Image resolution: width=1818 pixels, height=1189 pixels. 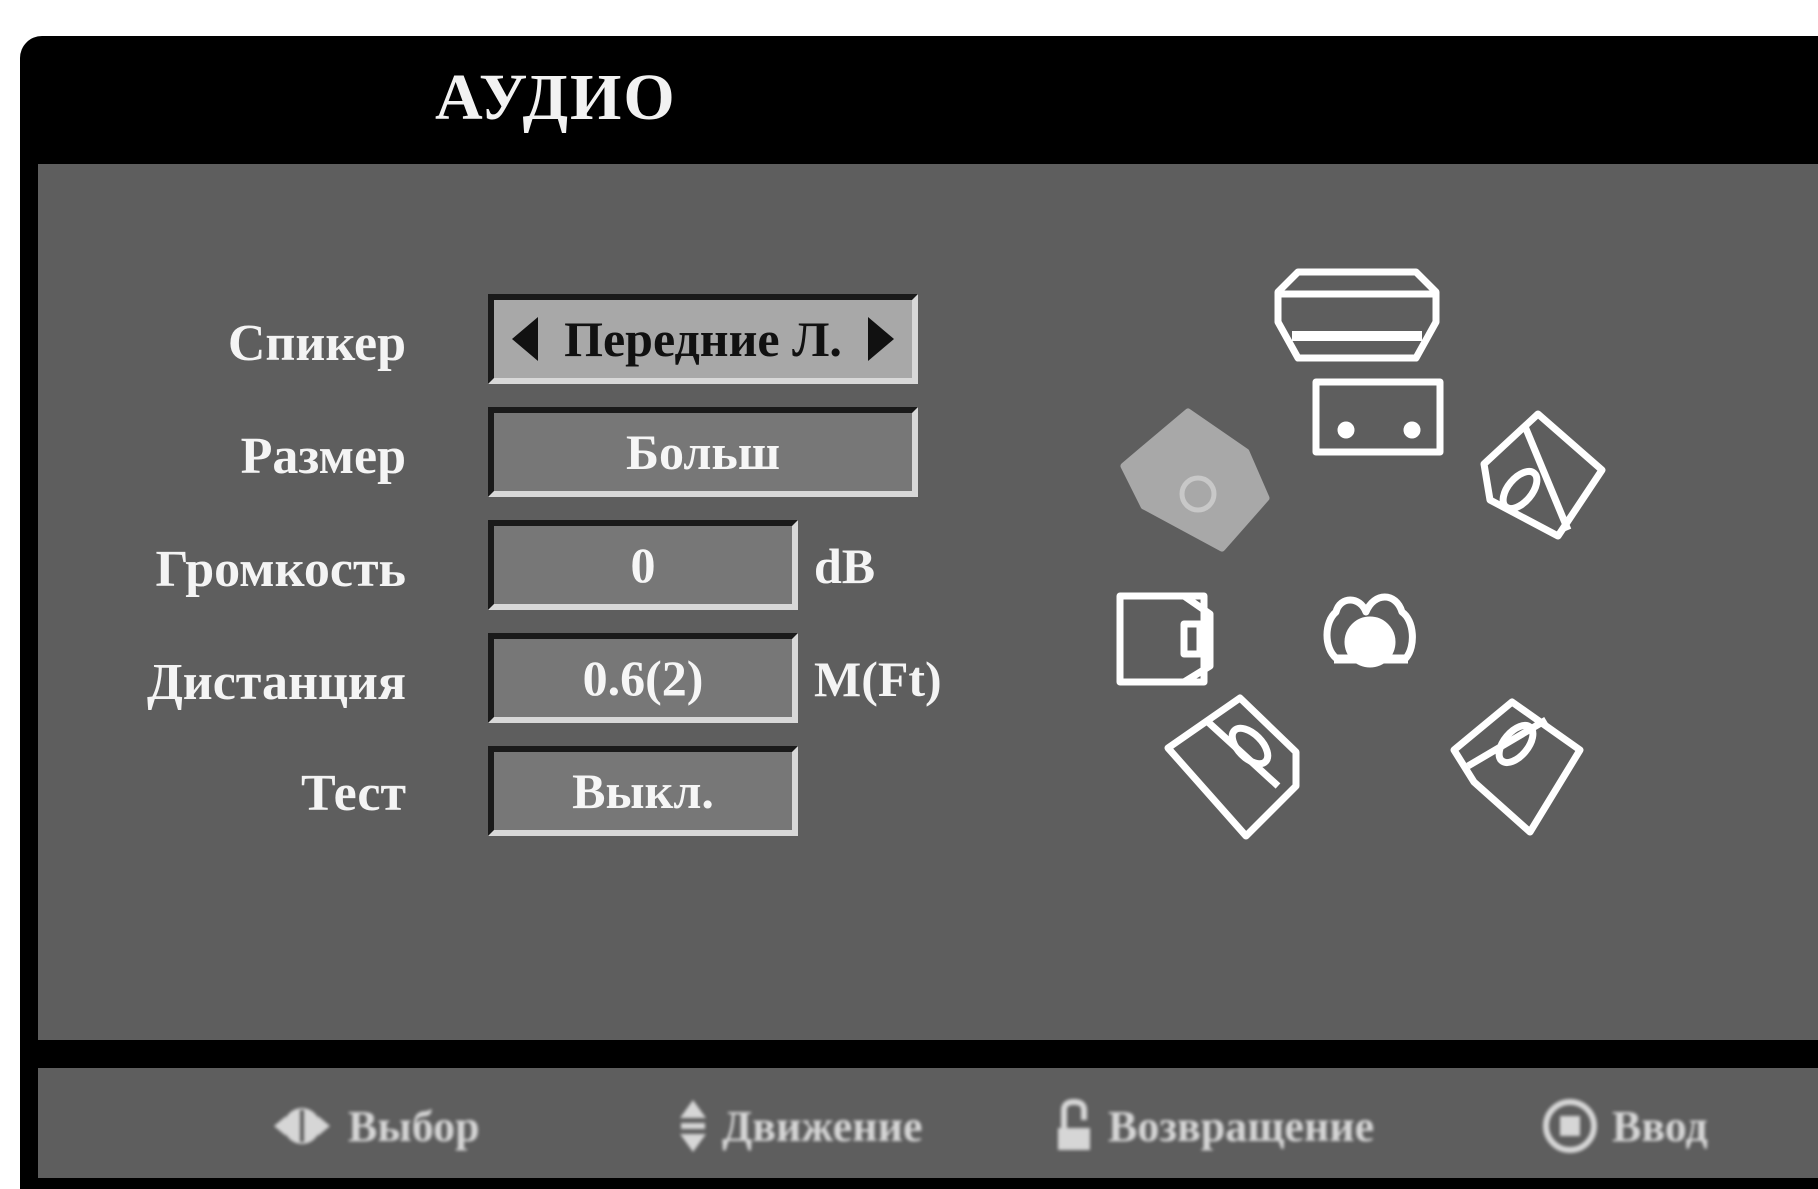 I want to click on hint-return-label: Возвращение, so click(x=1241, y=1126).